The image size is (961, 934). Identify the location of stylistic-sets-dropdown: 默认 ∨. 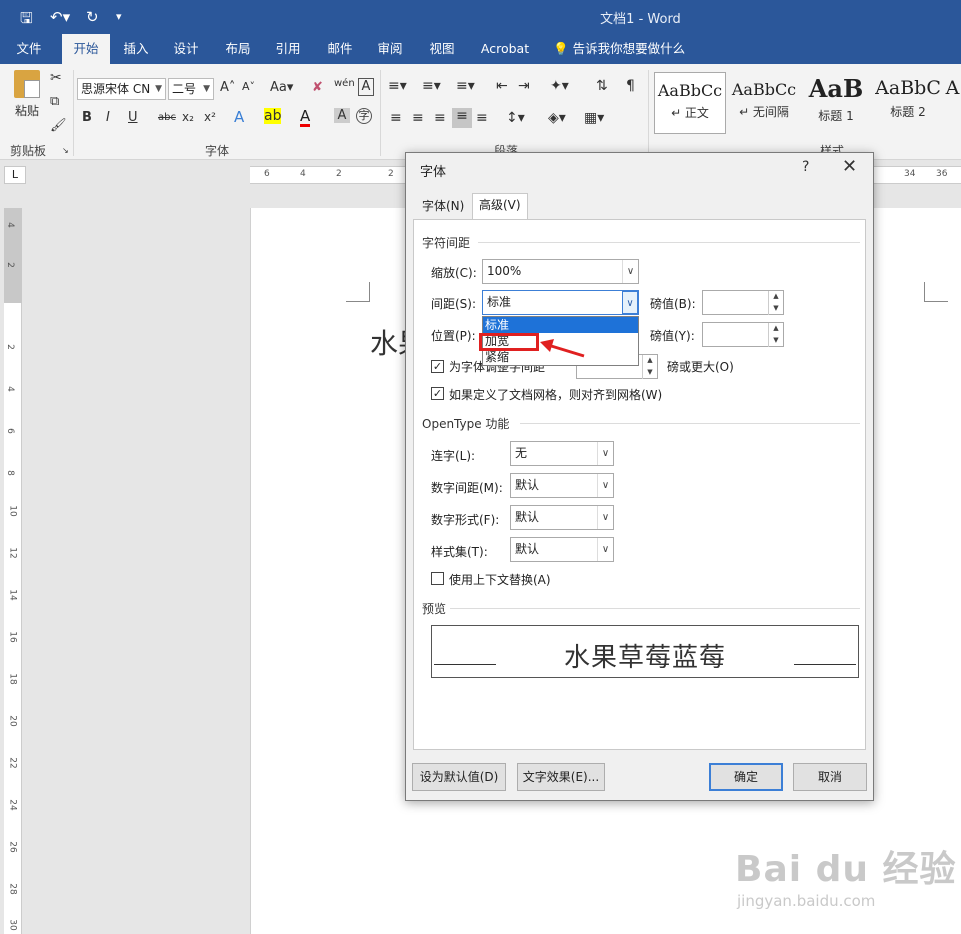
(562, 549).